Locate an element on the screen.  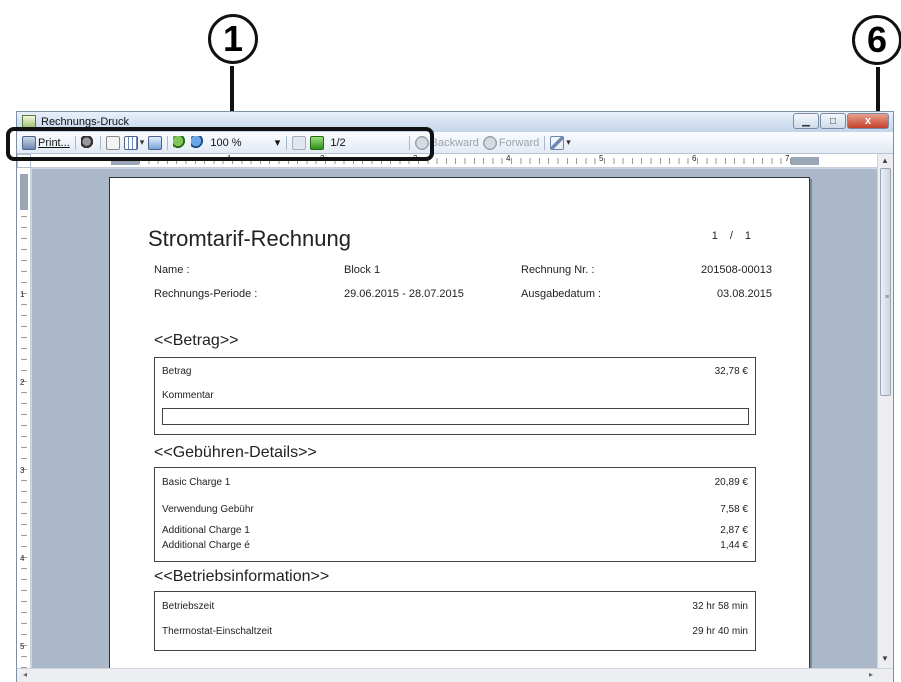
betrag-box: Betrag 32,78 € Kommentar is located at coordinates (455, 396).